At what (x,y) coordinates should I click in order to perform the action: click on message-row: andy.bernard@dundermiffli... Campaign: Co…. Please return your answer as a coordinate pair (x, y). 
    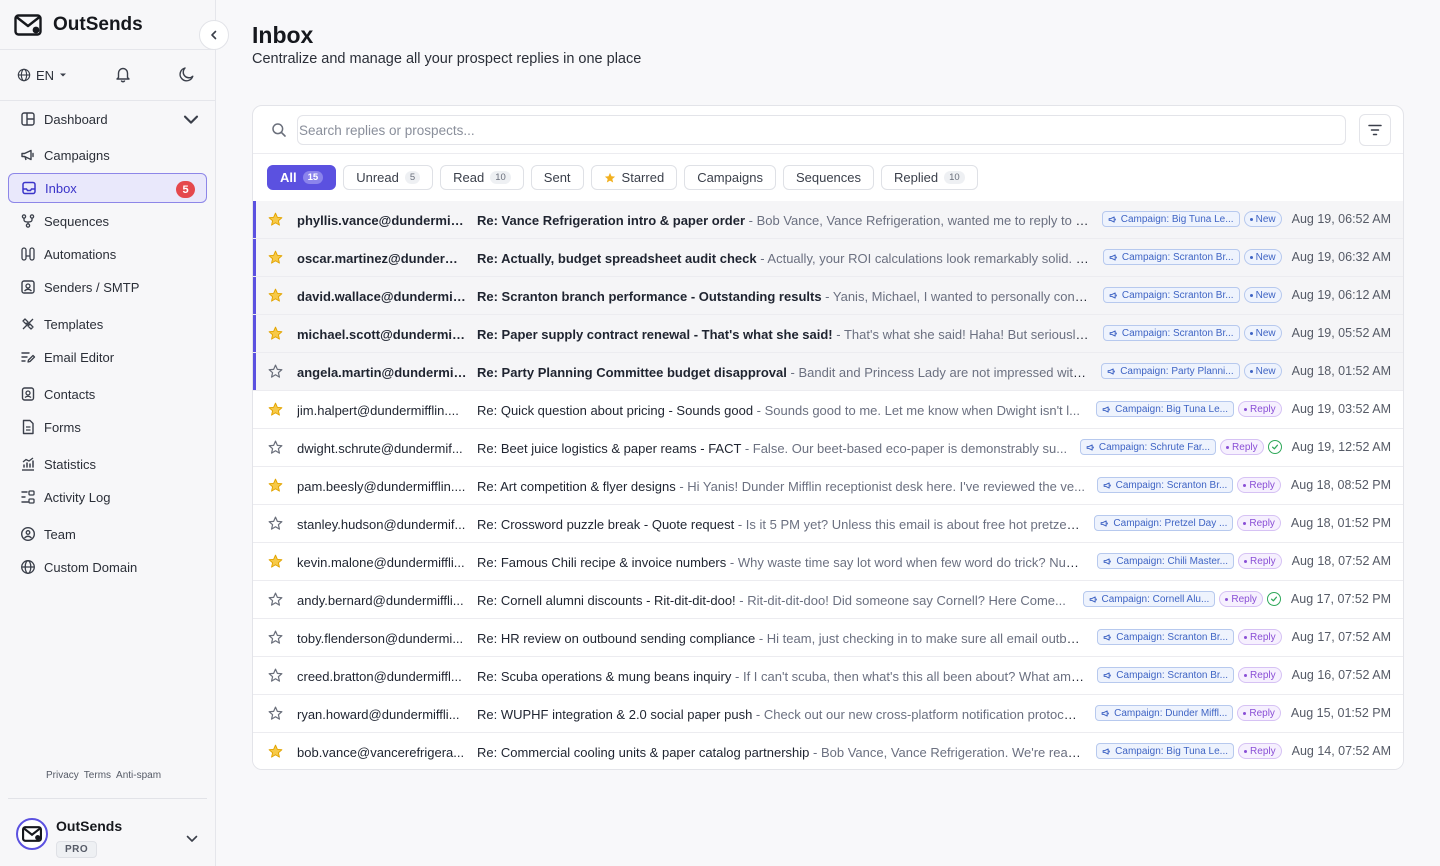
    Looking at the image, I should click on (828, 600).